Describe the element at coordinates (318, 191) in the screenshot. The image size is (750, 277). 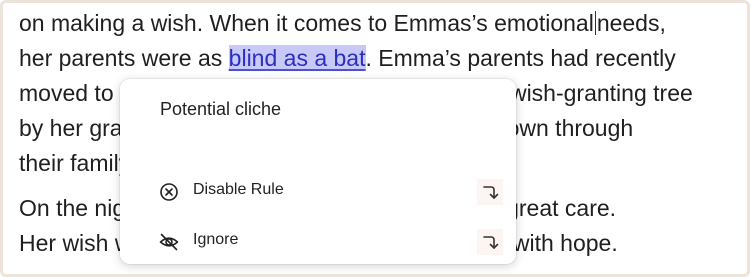
I see `disable-rule-button: Disable Rule` at that location.